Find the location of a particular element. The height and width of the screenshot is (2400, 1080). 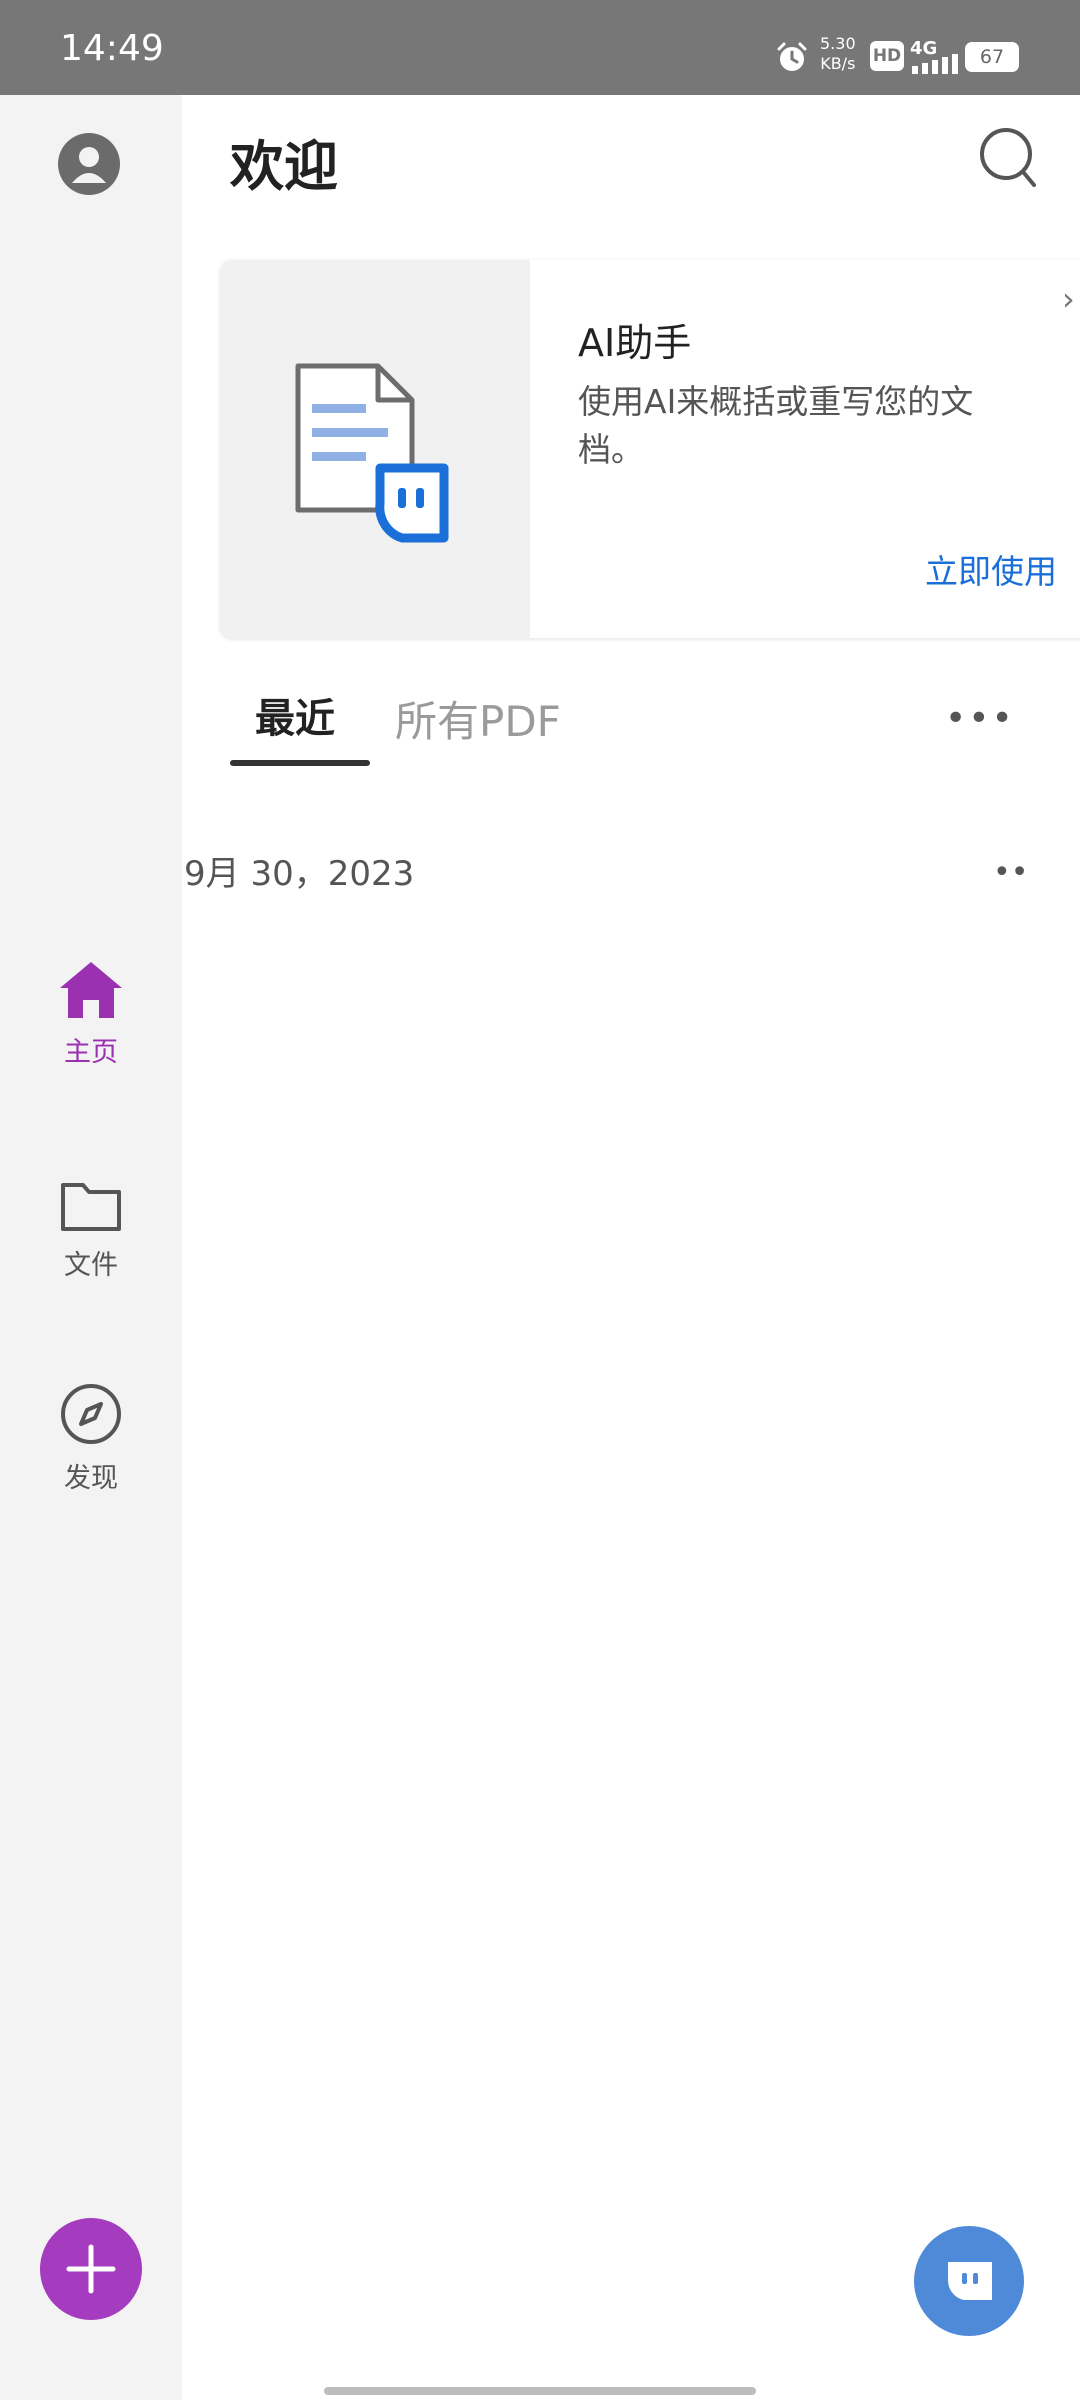

sidebar-item-files: 文件 is located at coordinates (91, 1229).